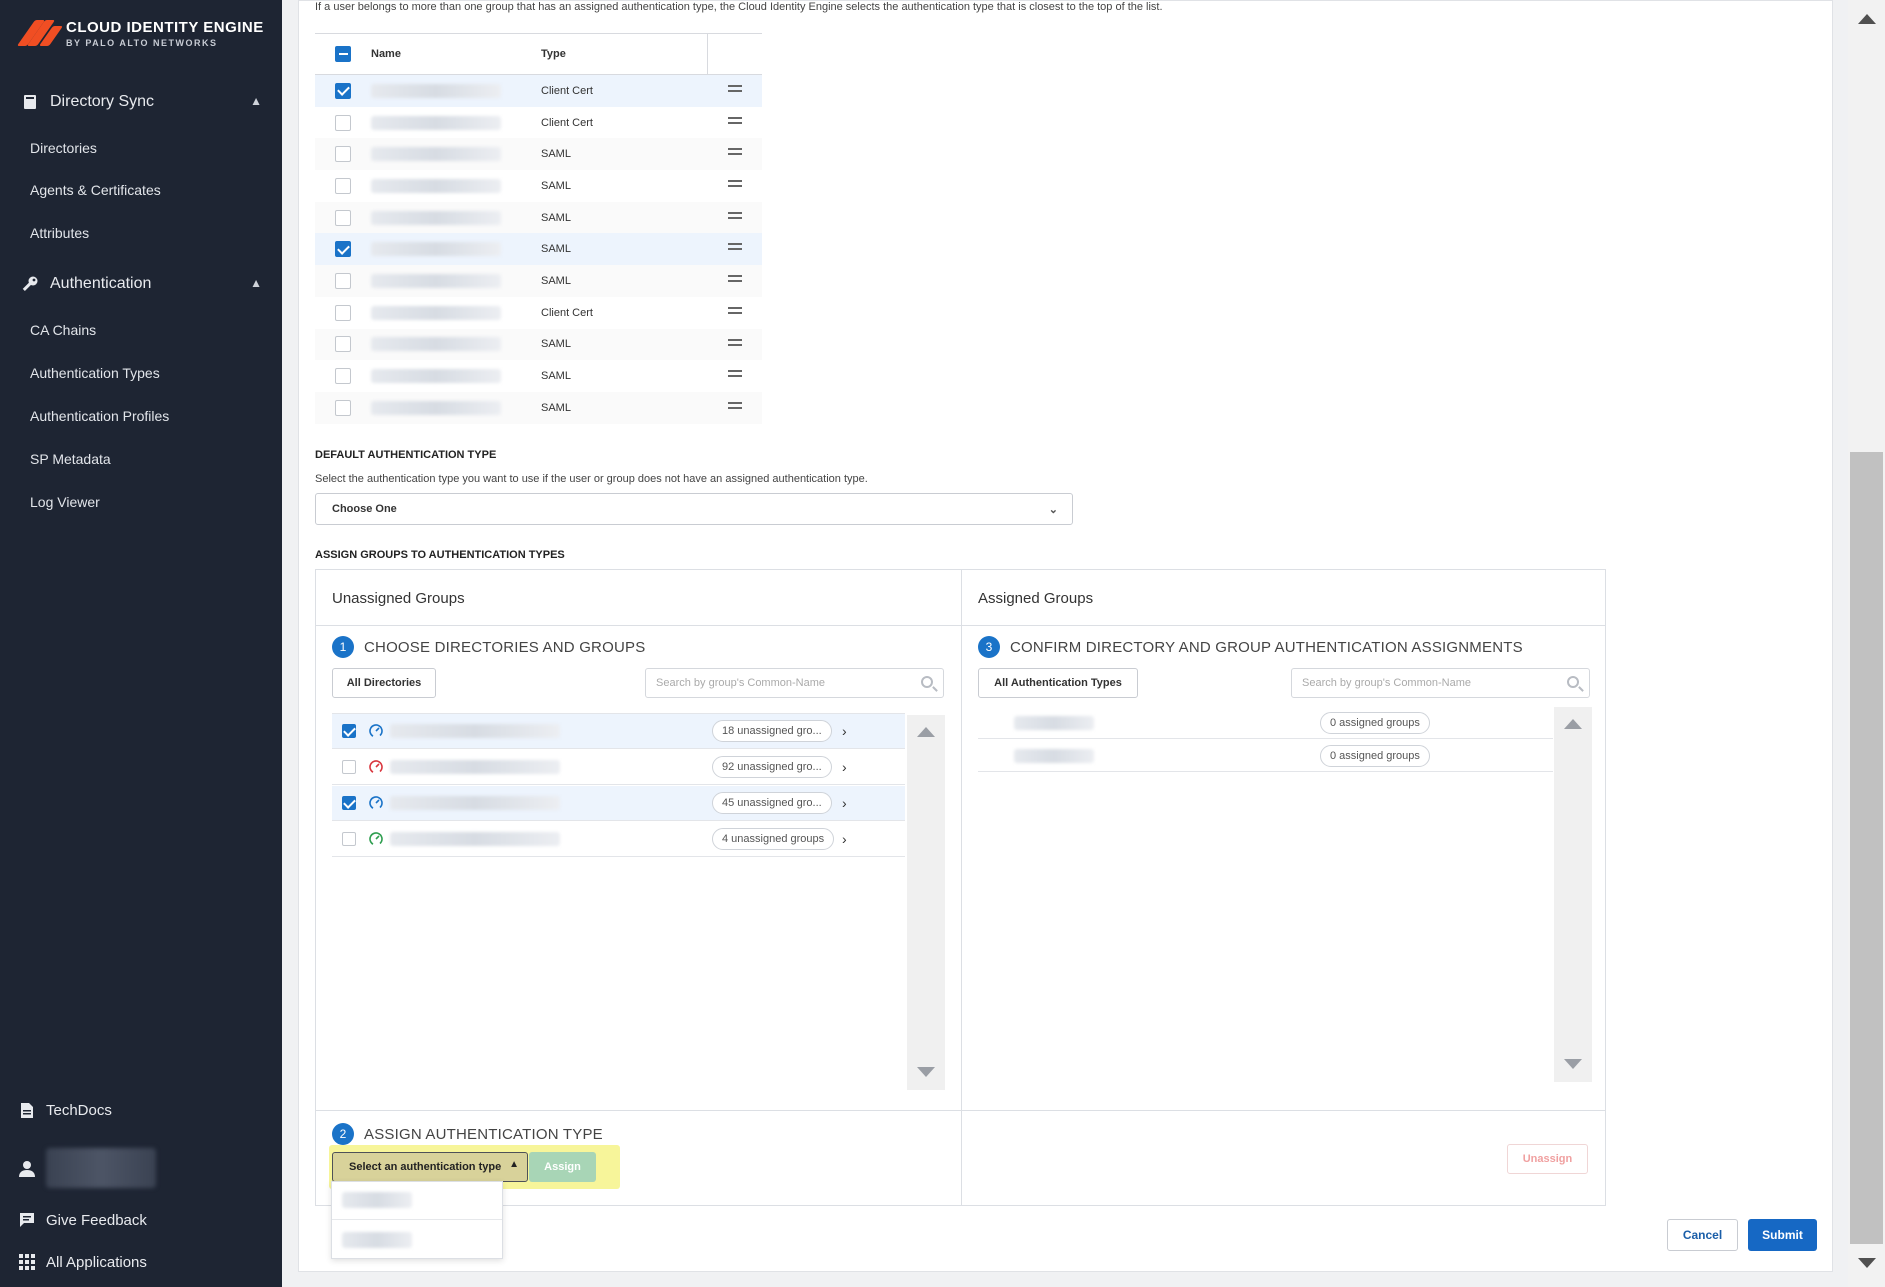 The image size is (1885, 1287). What do you see at coordinates (1866, 848) in the screenshot?
I see `page-scroll-thumb` at bounding box center [1866, 848].